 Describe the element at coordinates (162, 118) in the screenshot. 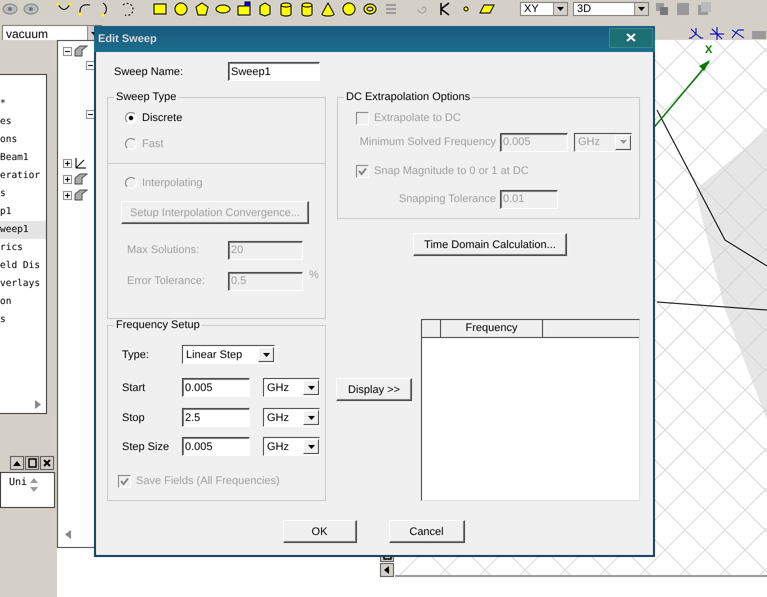

I see `radio-label: Discrete` at that location.